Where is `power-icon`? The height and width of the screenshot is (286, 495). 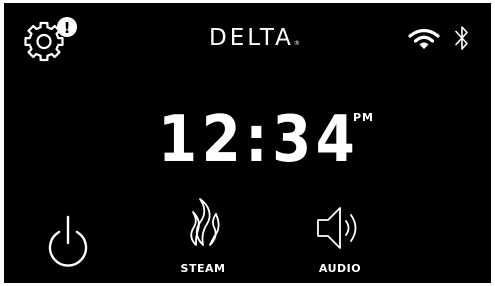
power-icon is located at coordinates (68, 241).